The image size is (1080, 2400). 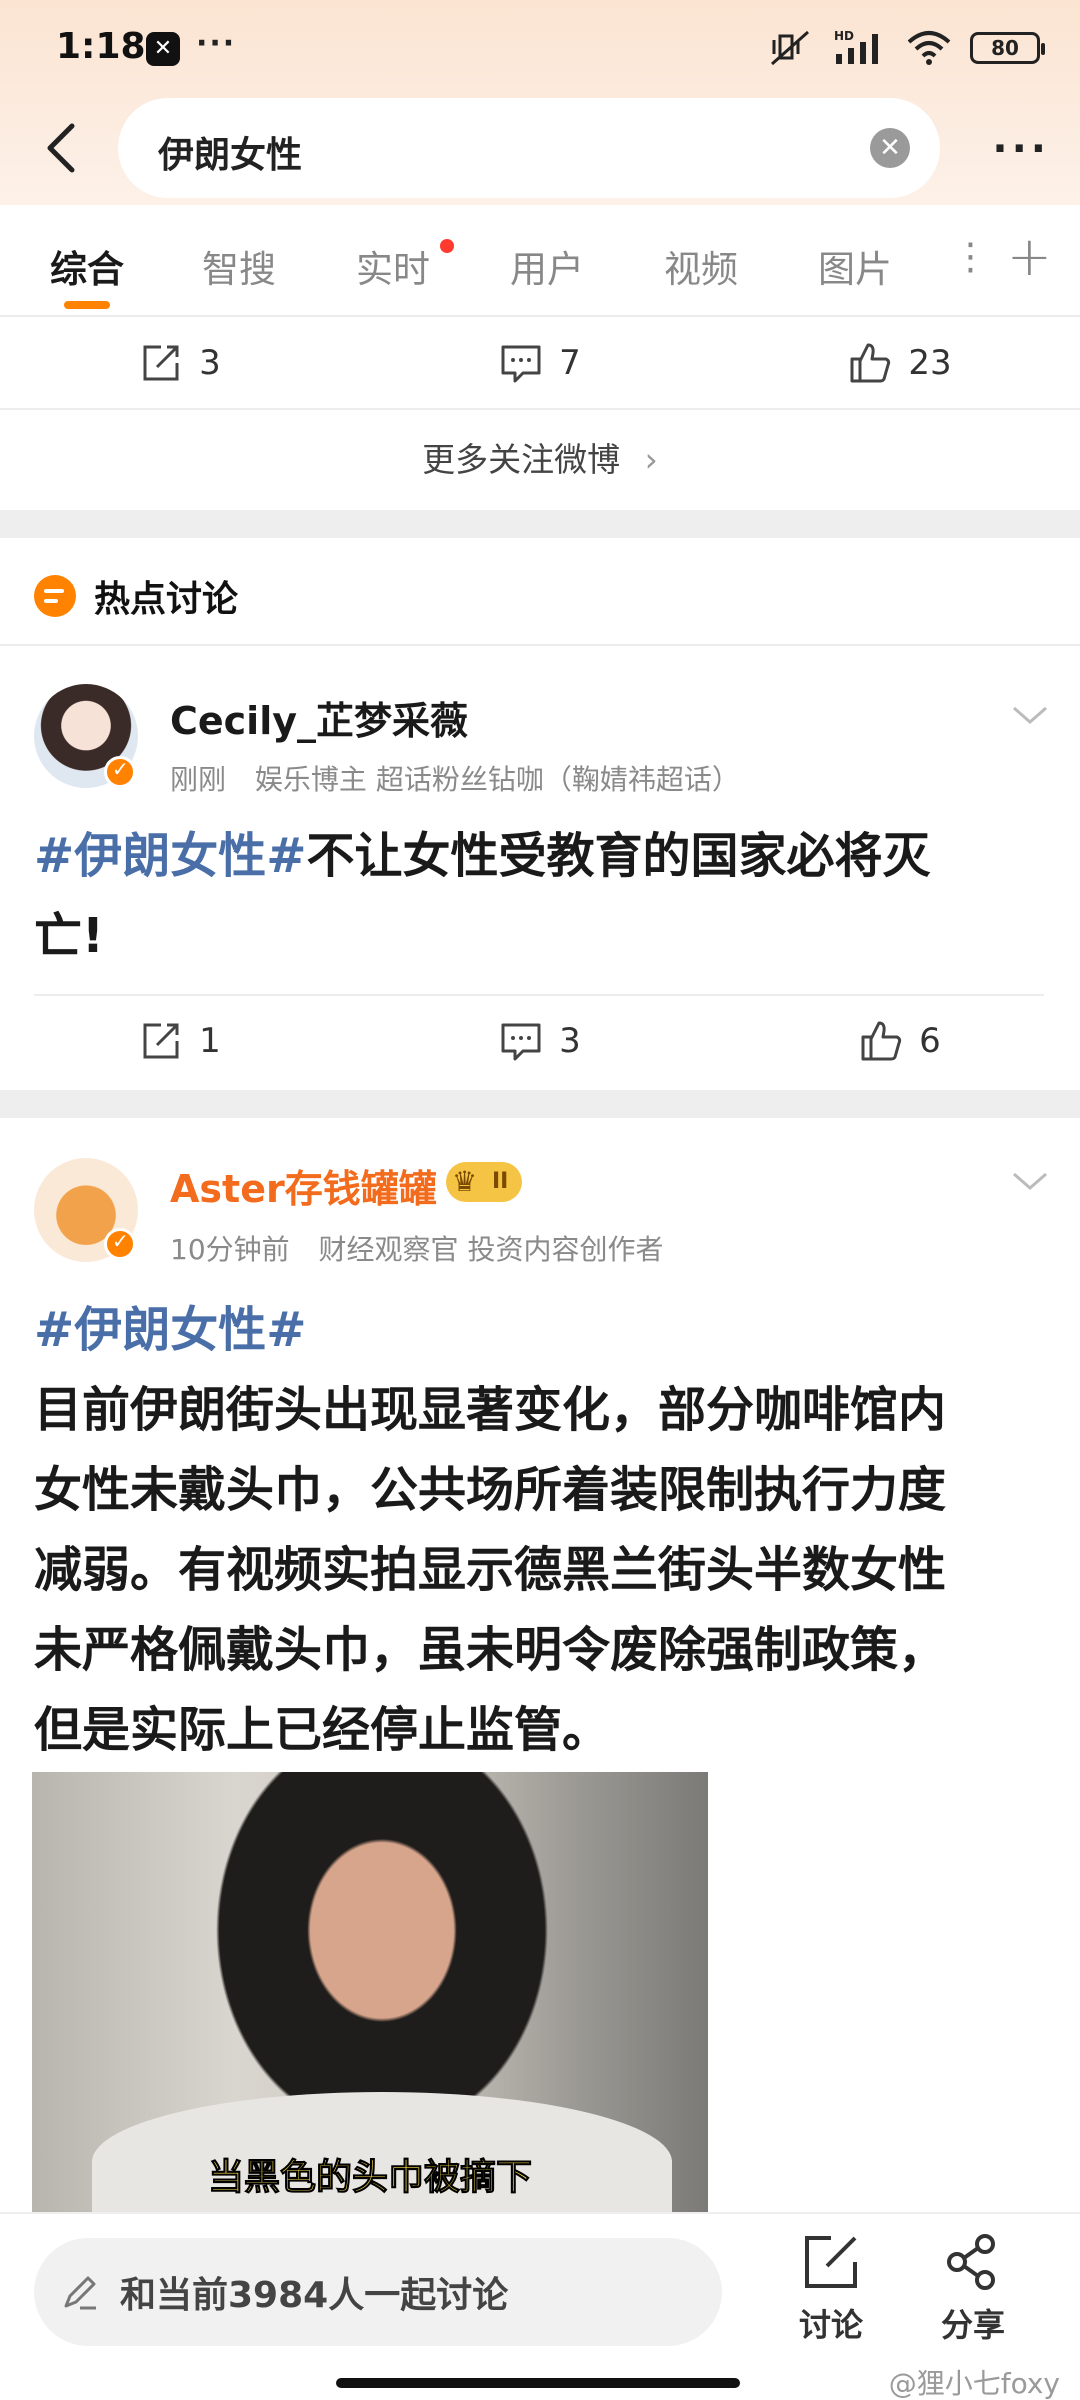 I want to click on post-actions: 1 3 6, so click(x=540, y=1041).